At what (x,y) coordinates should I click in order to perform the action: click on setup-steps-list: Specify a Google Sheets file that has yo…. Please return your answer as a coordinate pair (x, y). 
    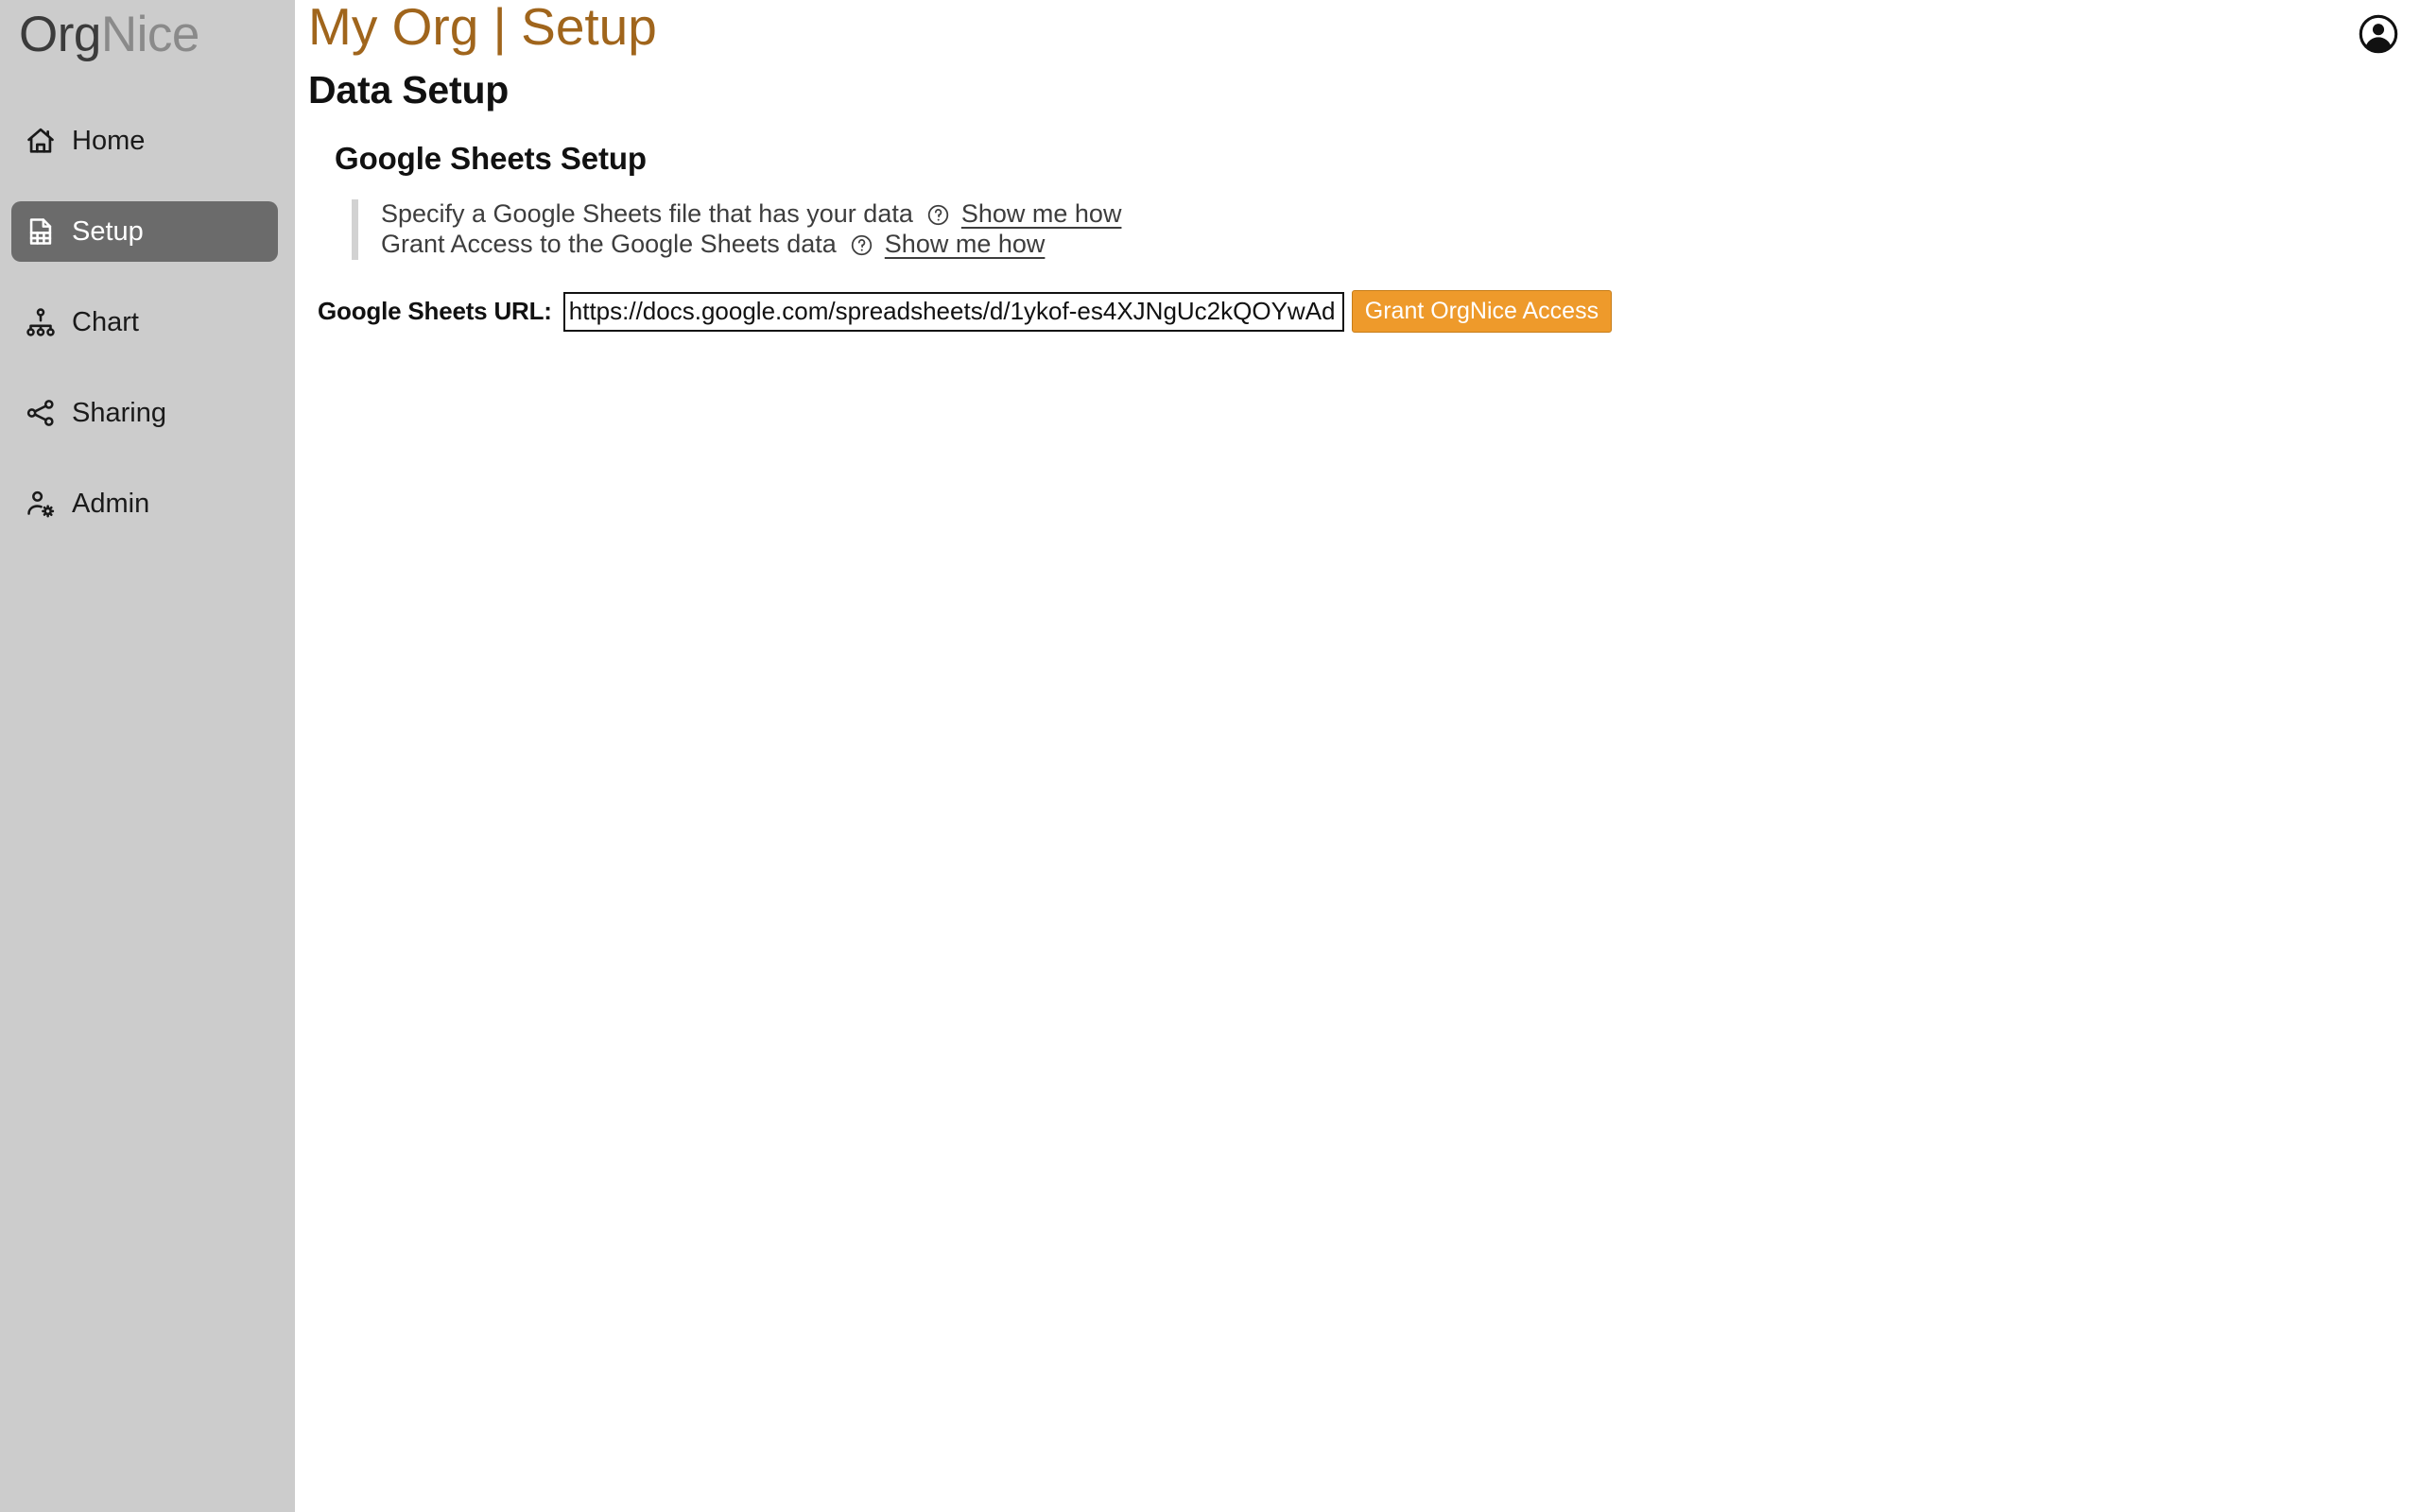
    Looking at the image, I should click on (1386, 229).